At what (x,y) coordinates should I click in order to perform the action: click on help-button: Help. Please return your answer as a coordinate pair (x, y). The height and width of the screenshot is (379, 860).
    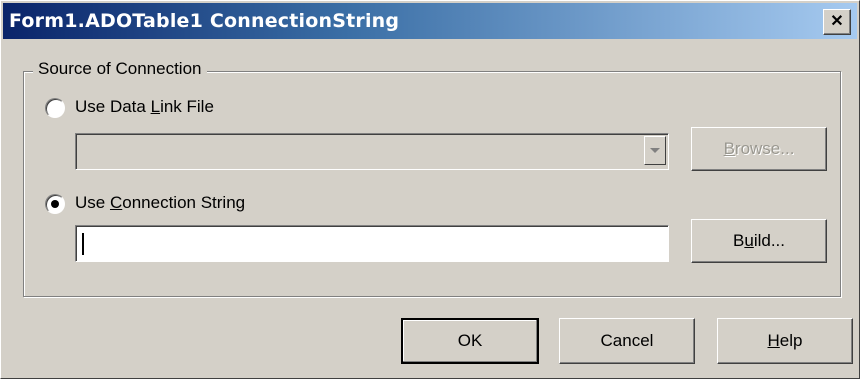
    Looking at the image, I should click on (785, 341).